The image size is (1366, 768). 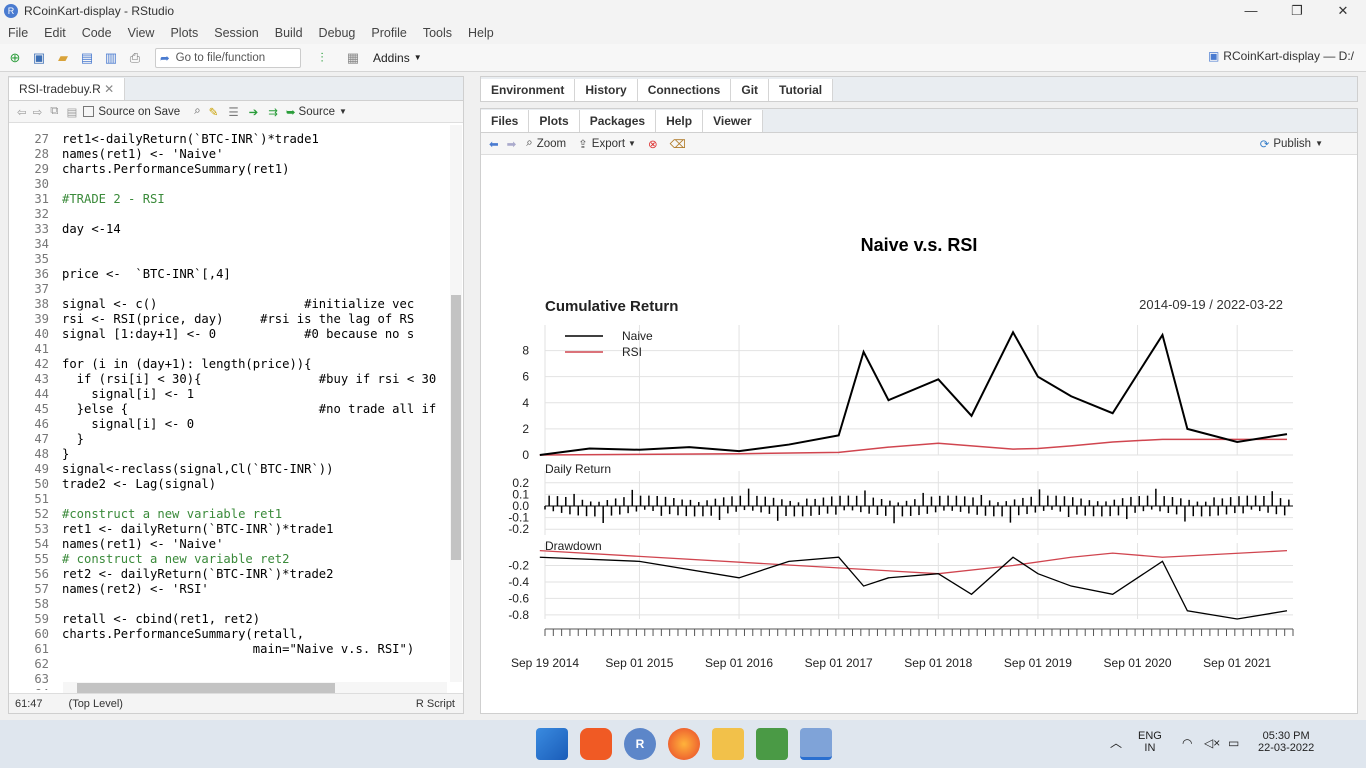 I want to click on tab-plots: Plots, so click(x=554, y=121).